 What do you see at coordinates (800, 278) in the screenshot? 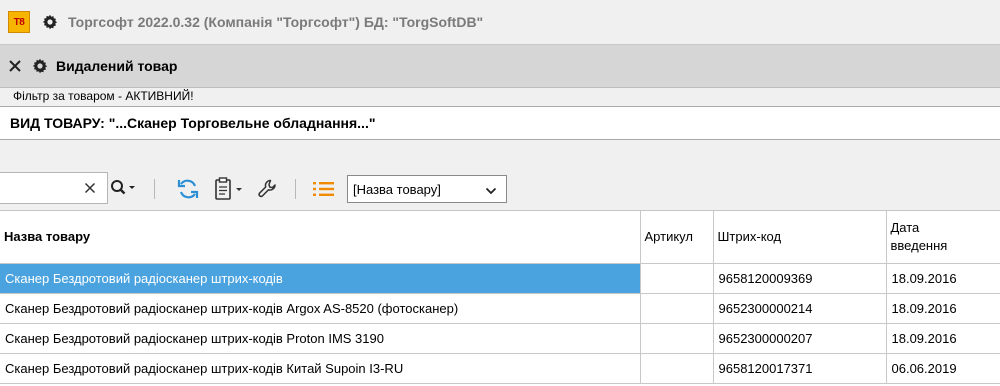
I see `cell-barcode: 9658120009369` at bounding box center [800, 278].